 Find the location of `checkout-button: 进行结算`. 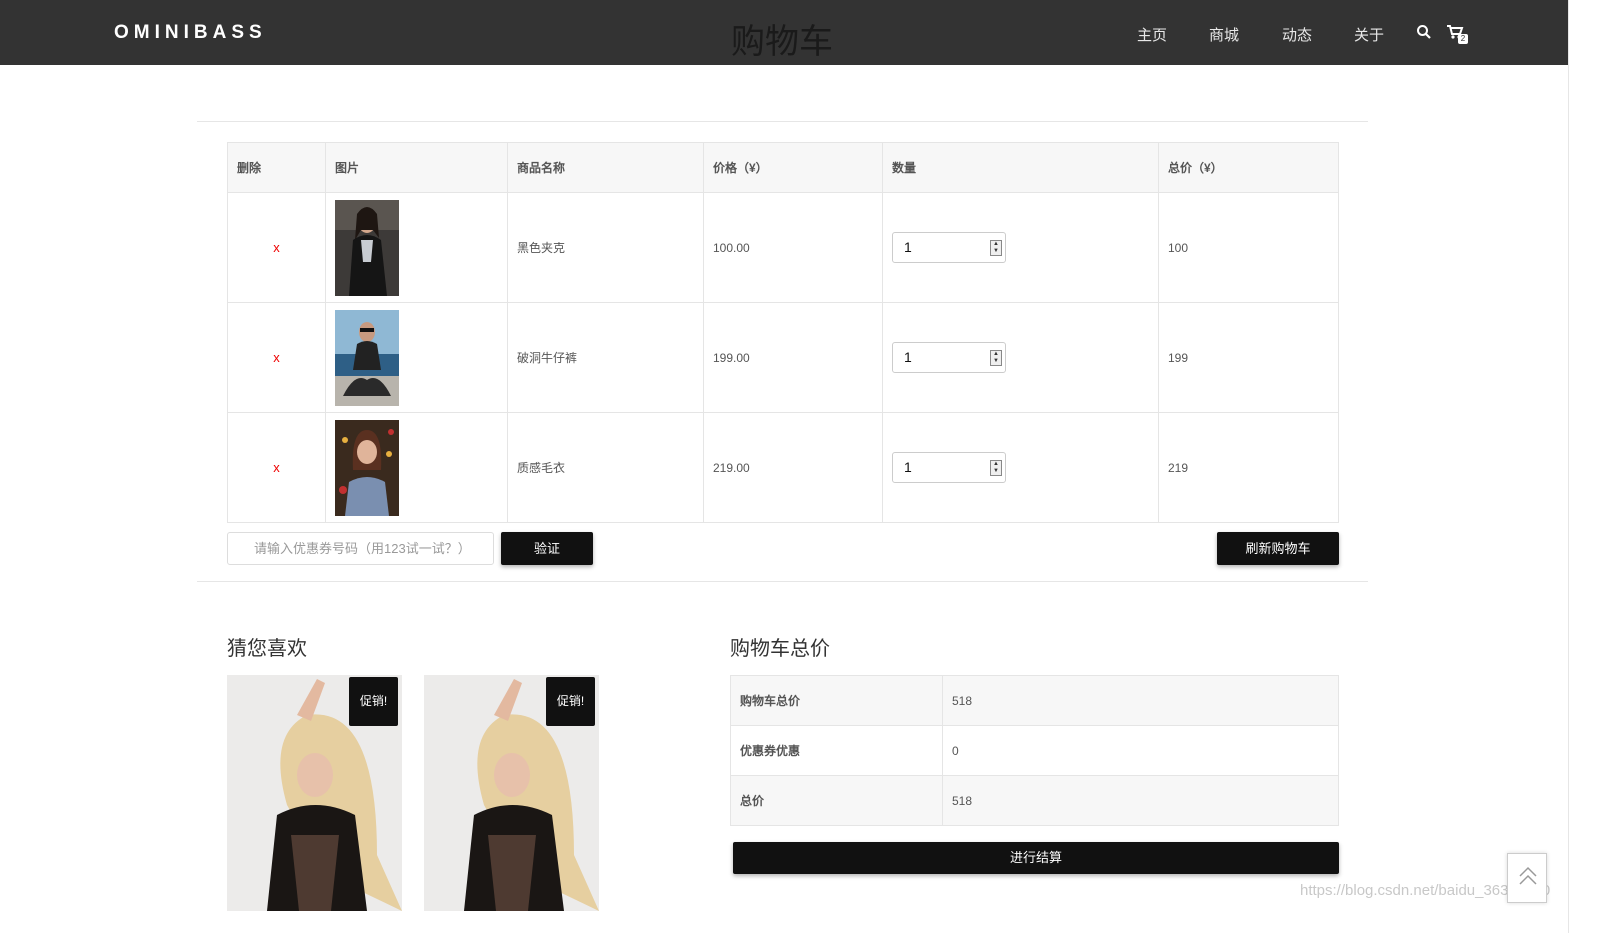

checkout-button: 进行结算 is located at coordinates (1036, 858).